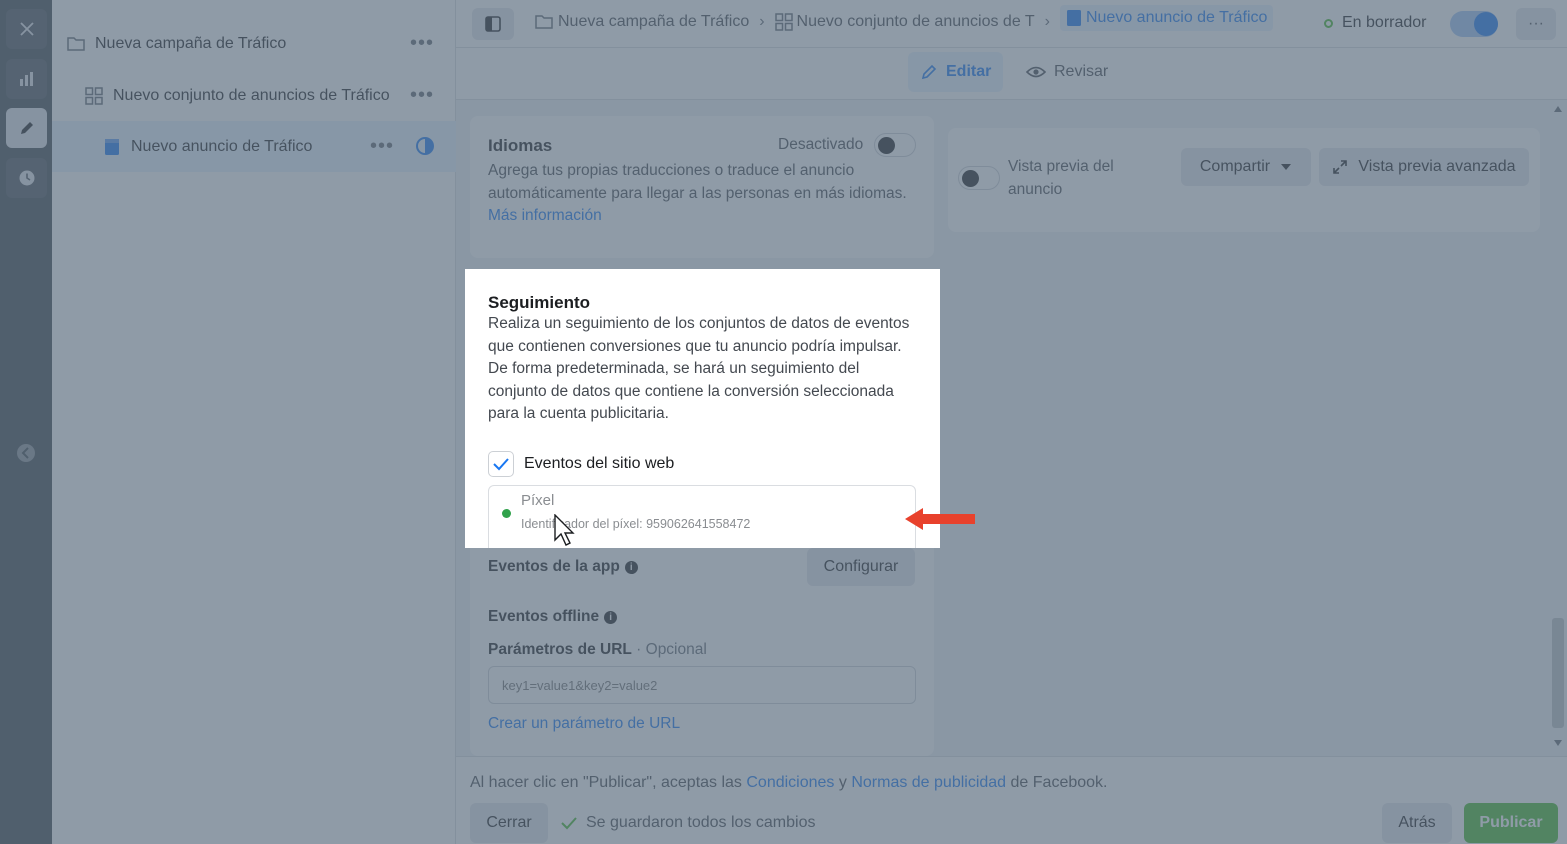  I want to click on edit-label: Editar, so click(969, 71).